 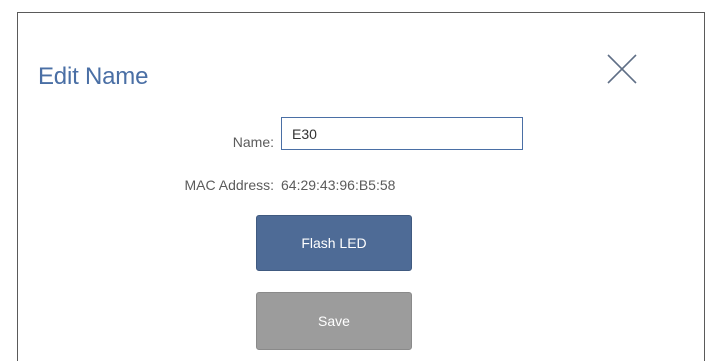 What do you see at coordinates (253, 142) in the screenshot?
I see `name-label: Name:` at bounding box center [253, 142].